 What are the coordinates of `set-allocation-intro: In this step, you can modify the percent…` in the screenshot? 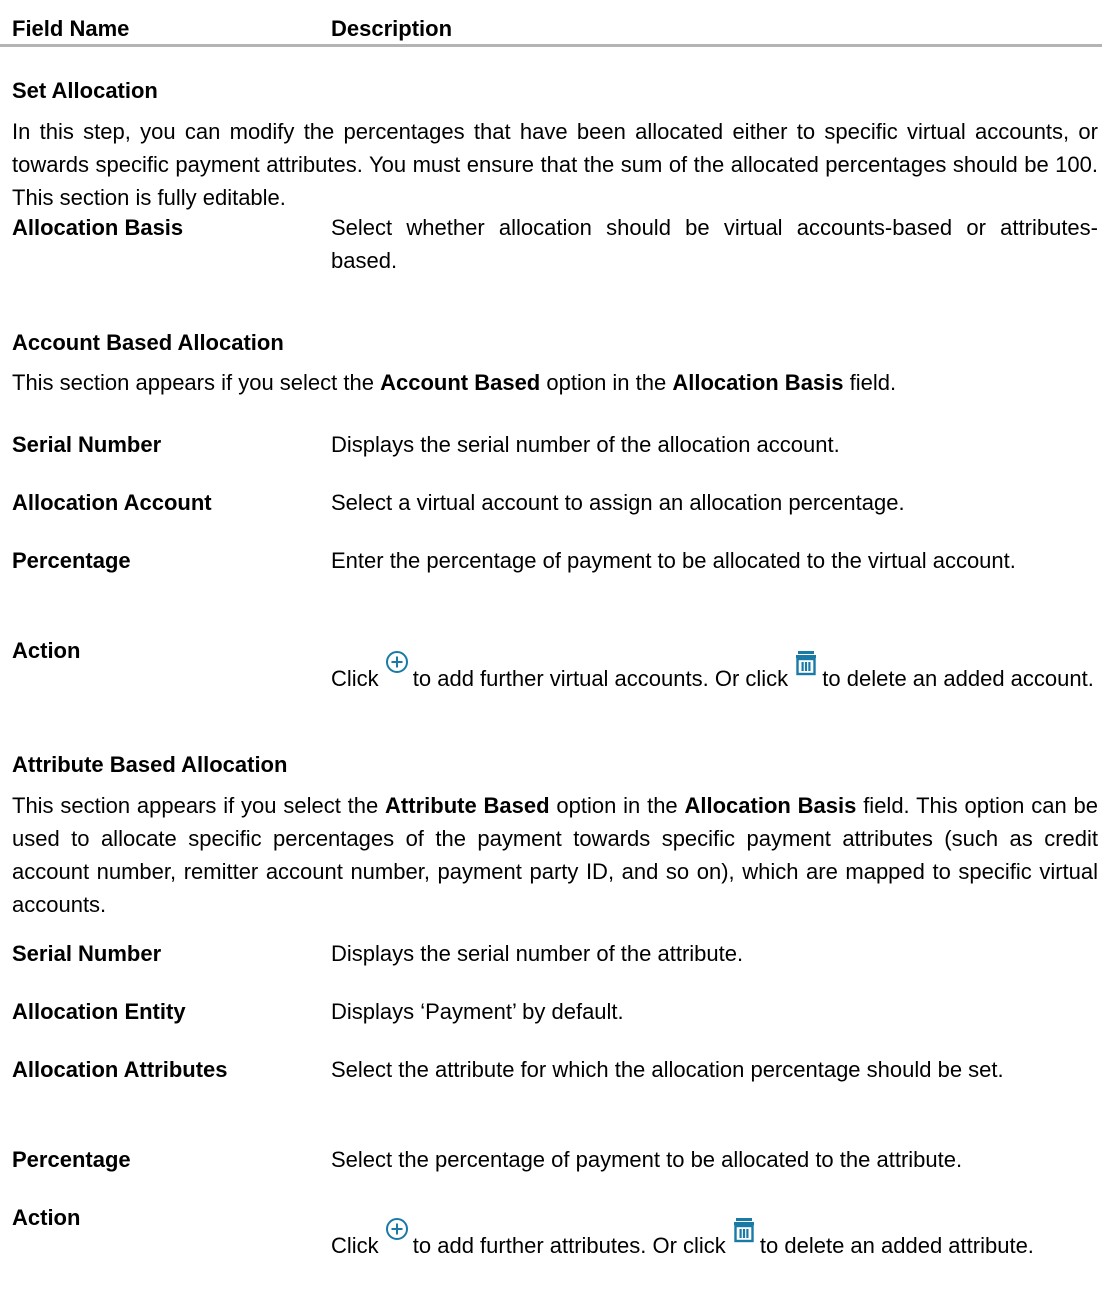 It's located at (555, 164).